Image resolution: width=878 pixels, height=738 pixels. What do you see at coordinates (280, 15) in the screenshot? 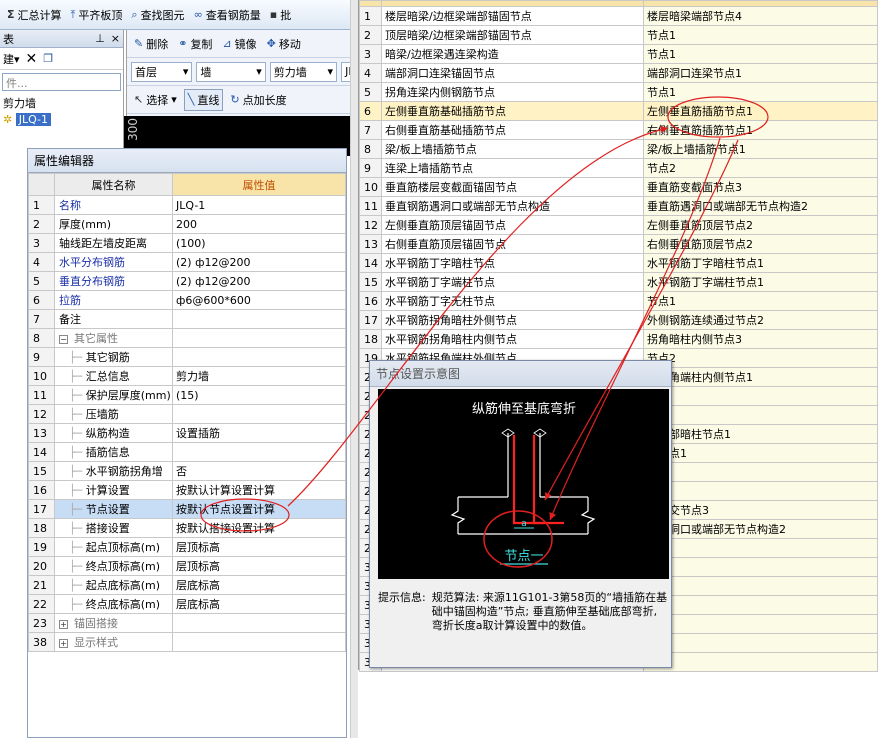
I see `more-button: ▪ 批` at bounding box center [280, 15].